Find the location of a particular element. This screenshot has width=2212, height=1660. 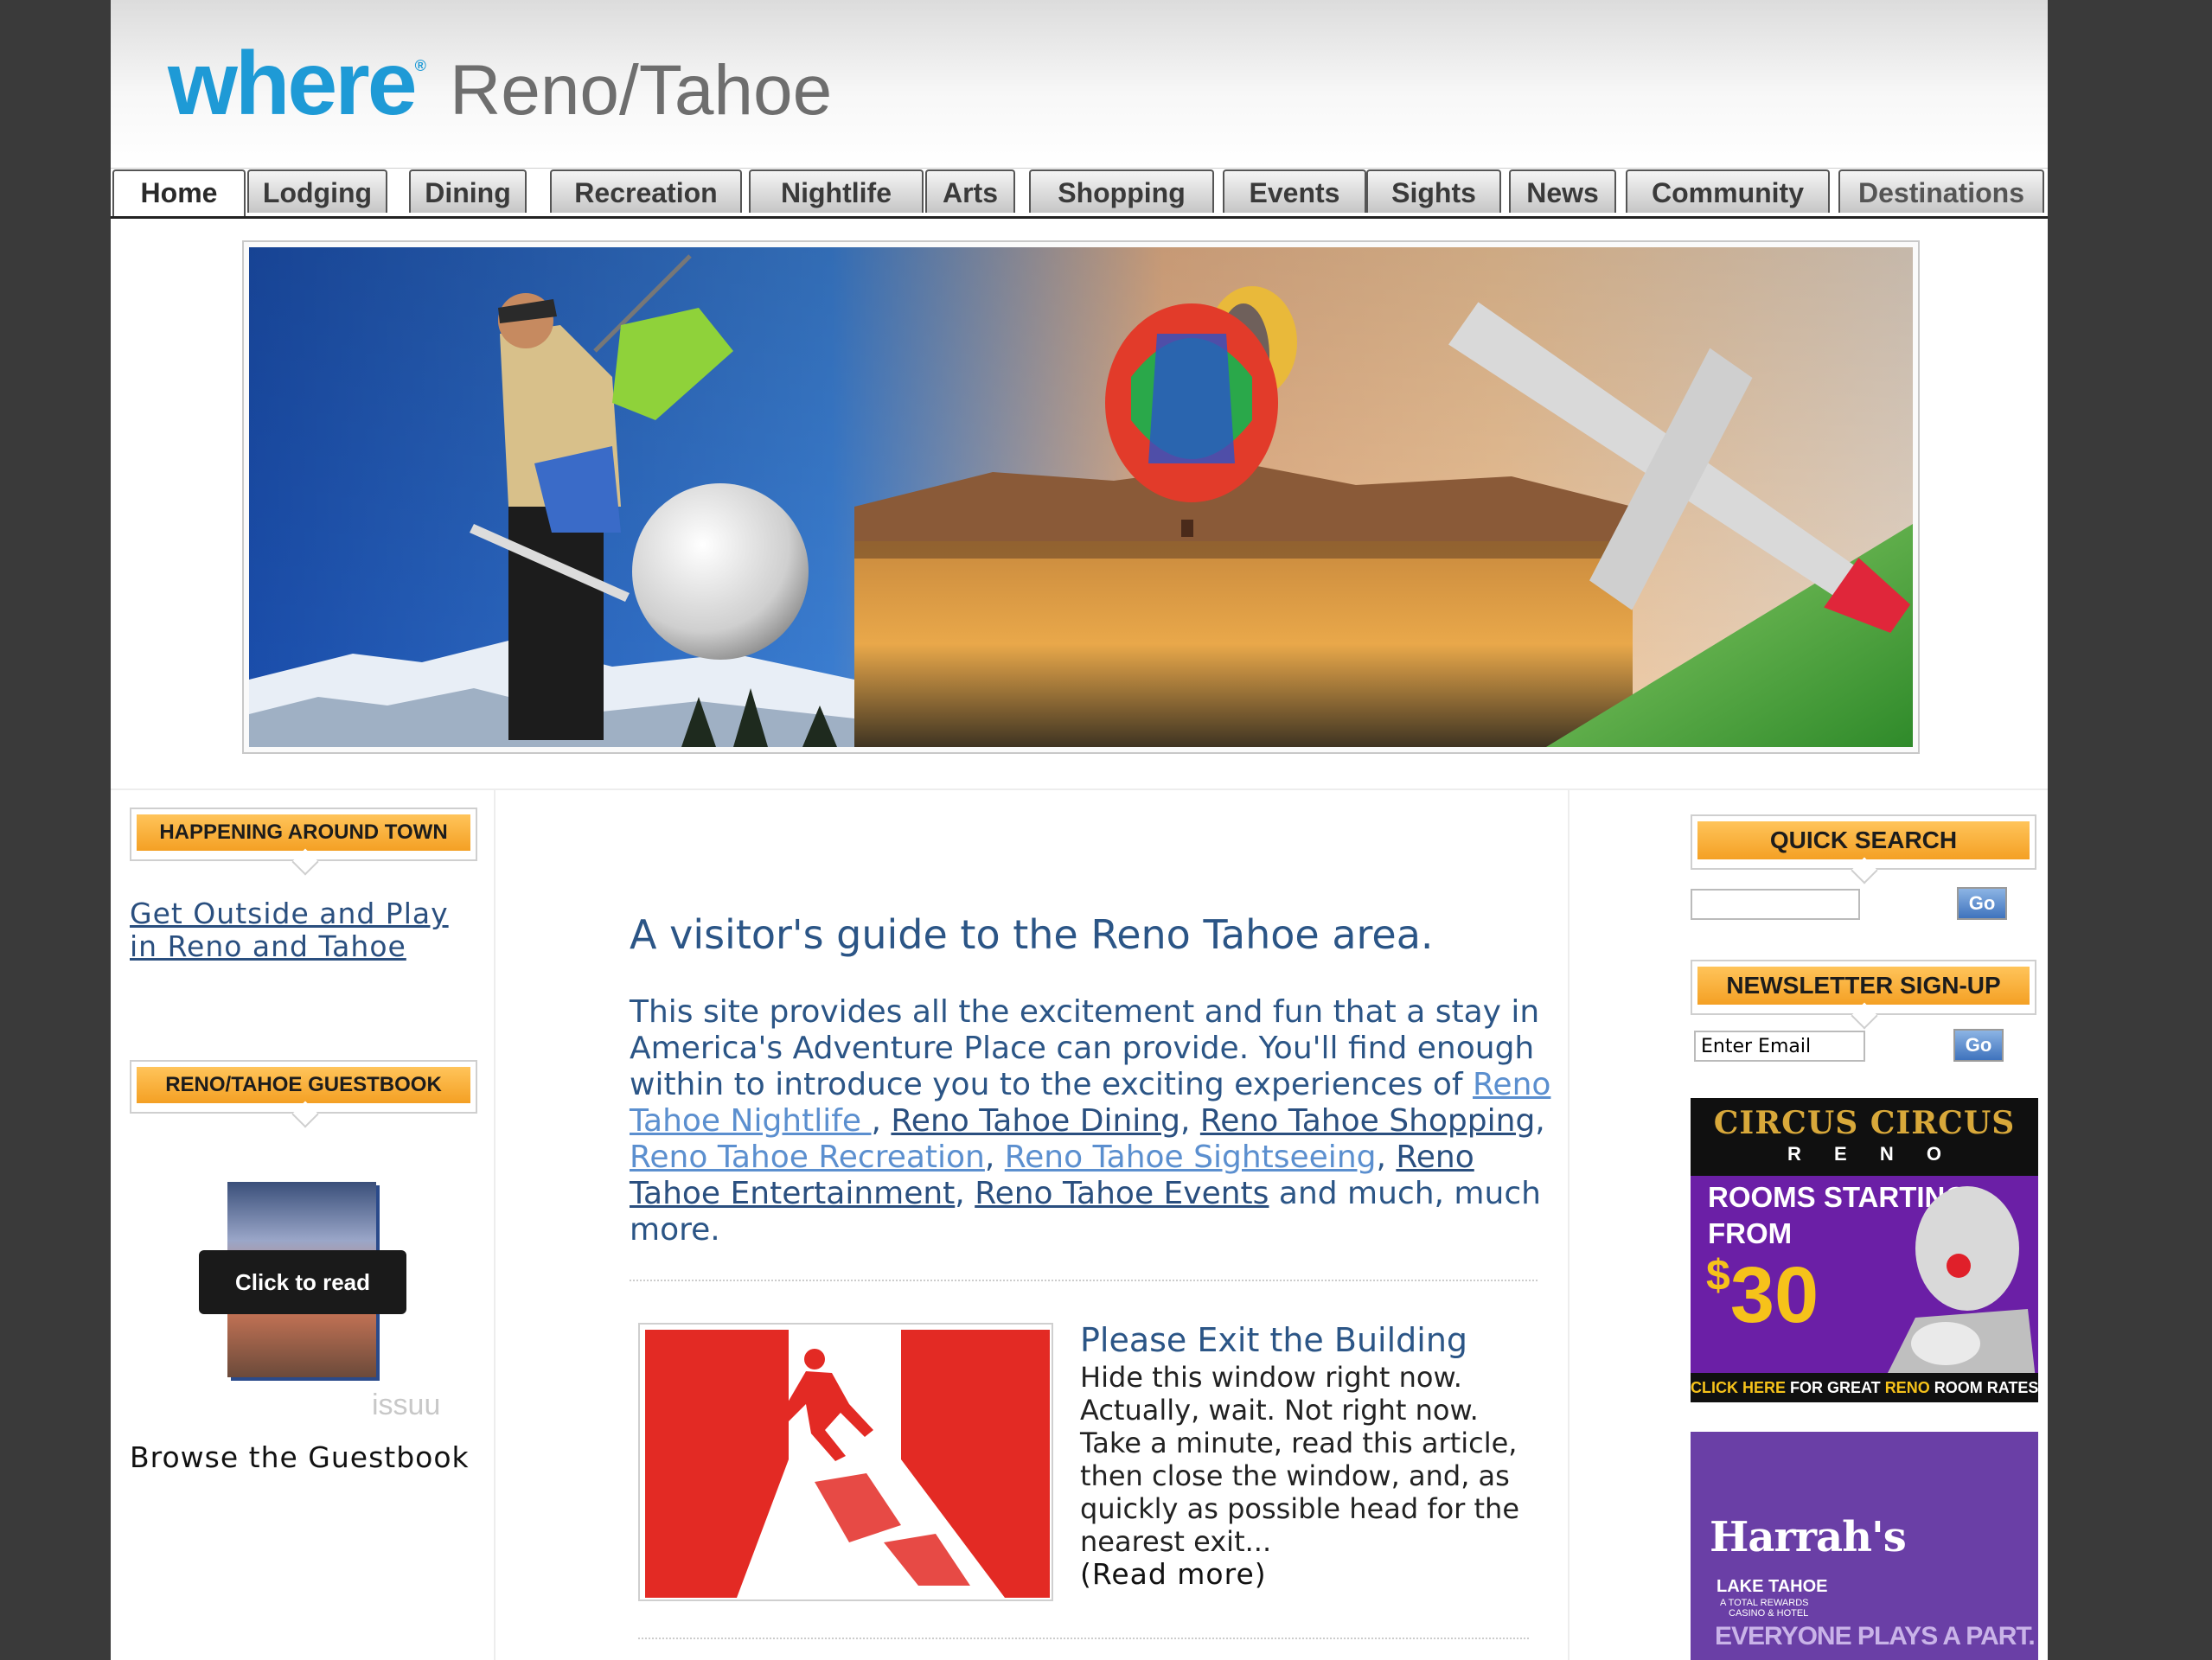

read-more-link: (Read more) is located at coordinates (1173, 1574).